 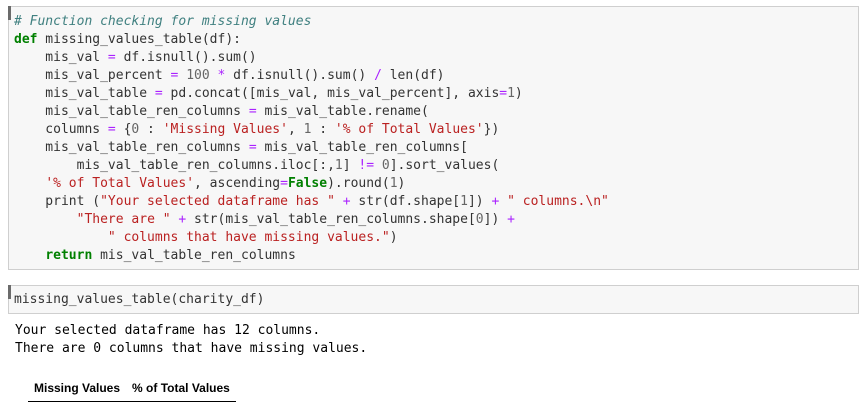 What do you see at coordinates (413, 75) in the screenshot?
I see `code-text: len(df)` at bounding box center [413, 75].